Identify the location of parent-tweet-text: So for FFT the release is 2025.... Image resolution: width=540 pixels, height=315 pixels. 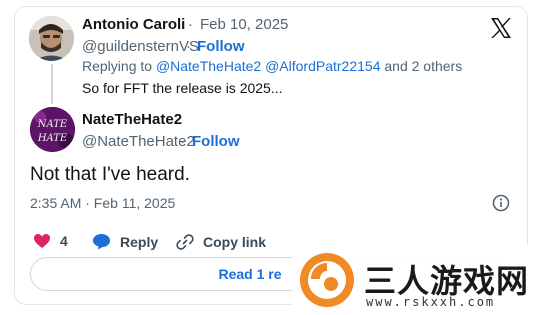
(182, 88).